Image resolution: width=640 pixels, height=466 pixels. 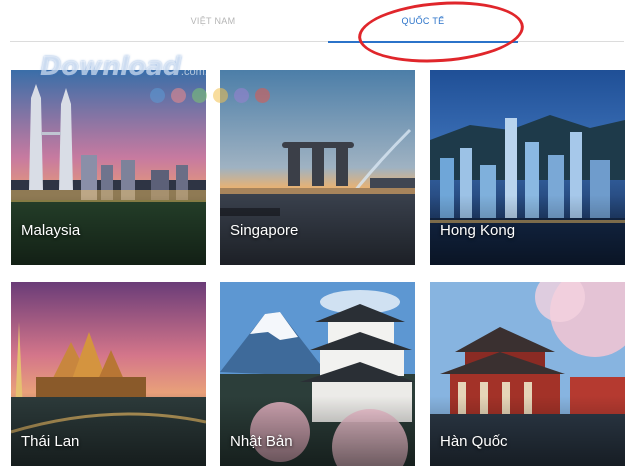 I want to click on destination-name: Nhật Bản, so click(x=261, y=441).